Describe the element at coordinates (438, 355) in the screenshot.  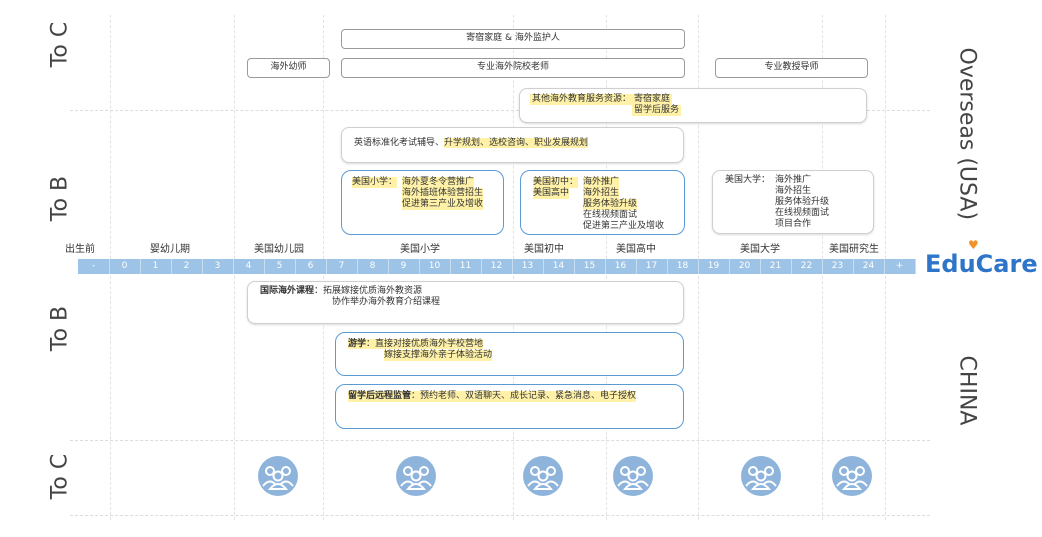
I see `tour-line: 嫁接支撑海外亲子体验活动` at that location.